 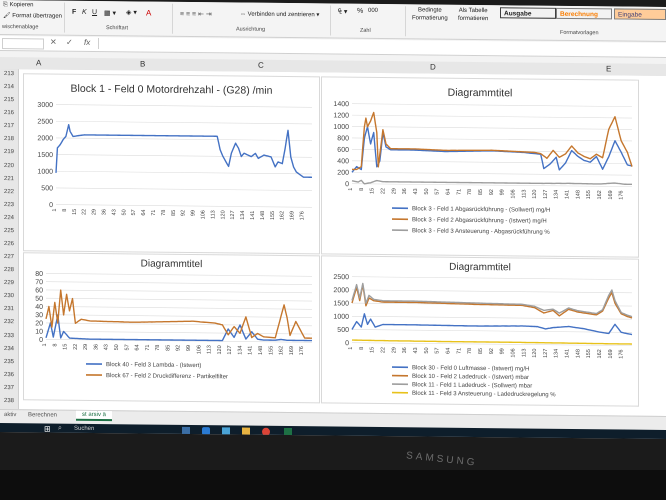 I want to click on style-ausgabe: Ausgabe, so click(x=528, y=13).